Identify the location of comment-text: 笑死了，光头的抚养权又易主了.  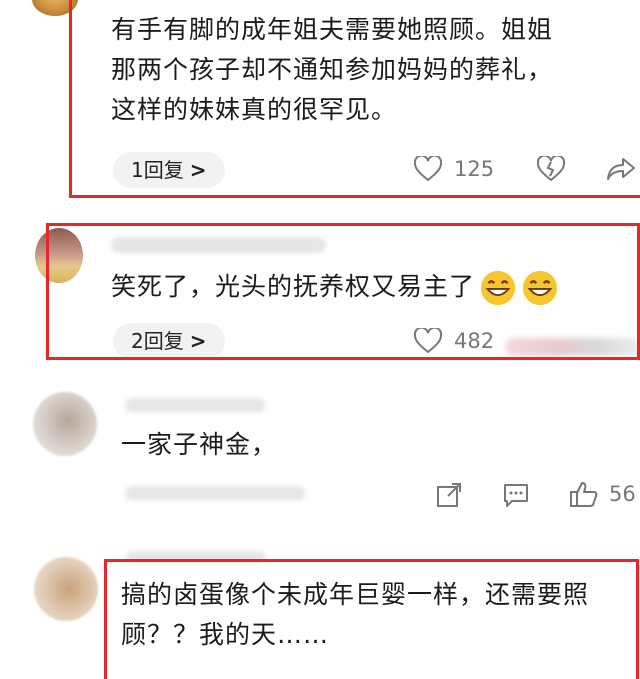
(375, 287).